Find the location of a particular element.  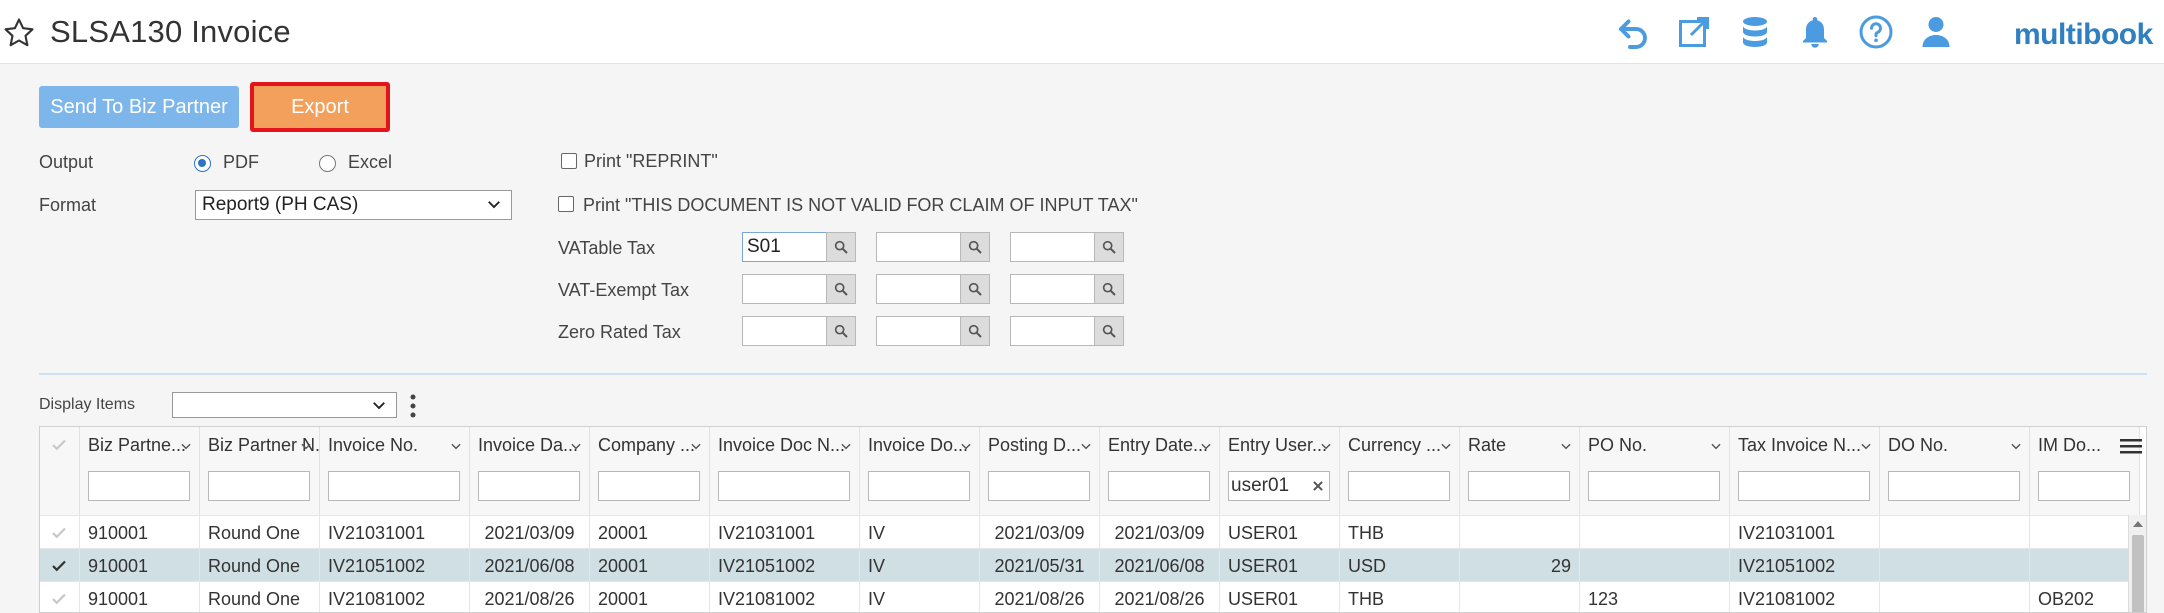

column-header-do-no: DO No. is located at coordinates (1955, 445).